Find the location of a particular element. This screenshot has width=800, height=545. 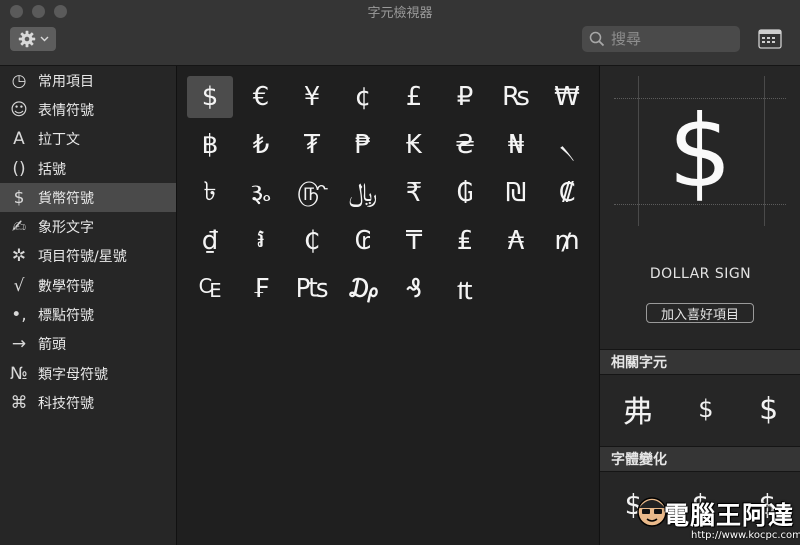

sidebar-item: $ 貨幣符號 is located at coordinates (88, 198).